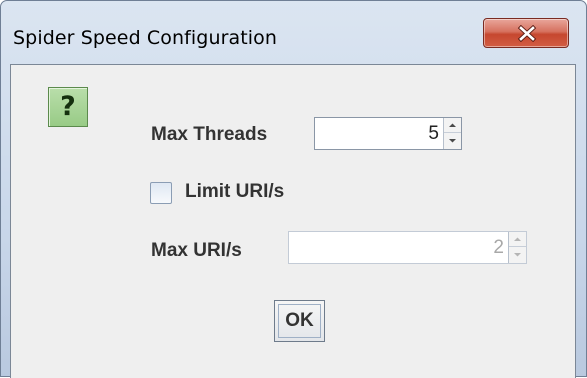  Describe the element at coordinates (209, 134) in the screenshot. I see `max-threads-label: Max Threads` at that location.